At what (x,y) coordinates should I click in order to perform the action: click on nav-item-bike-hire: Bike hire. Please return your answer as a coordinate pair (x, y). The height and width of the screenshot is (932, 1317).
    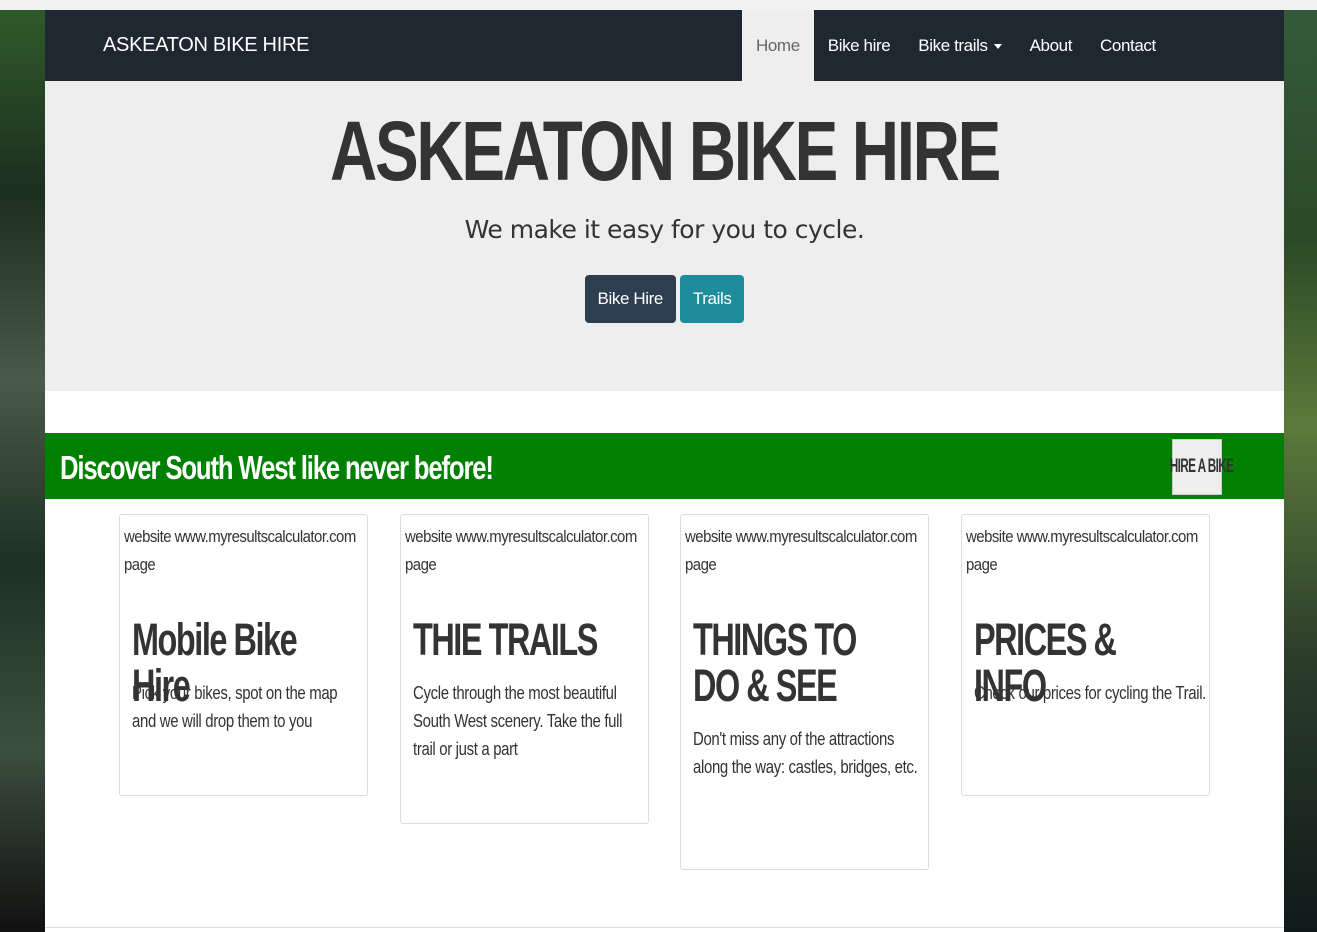
    Looking at the image, I should click on (859, 45).